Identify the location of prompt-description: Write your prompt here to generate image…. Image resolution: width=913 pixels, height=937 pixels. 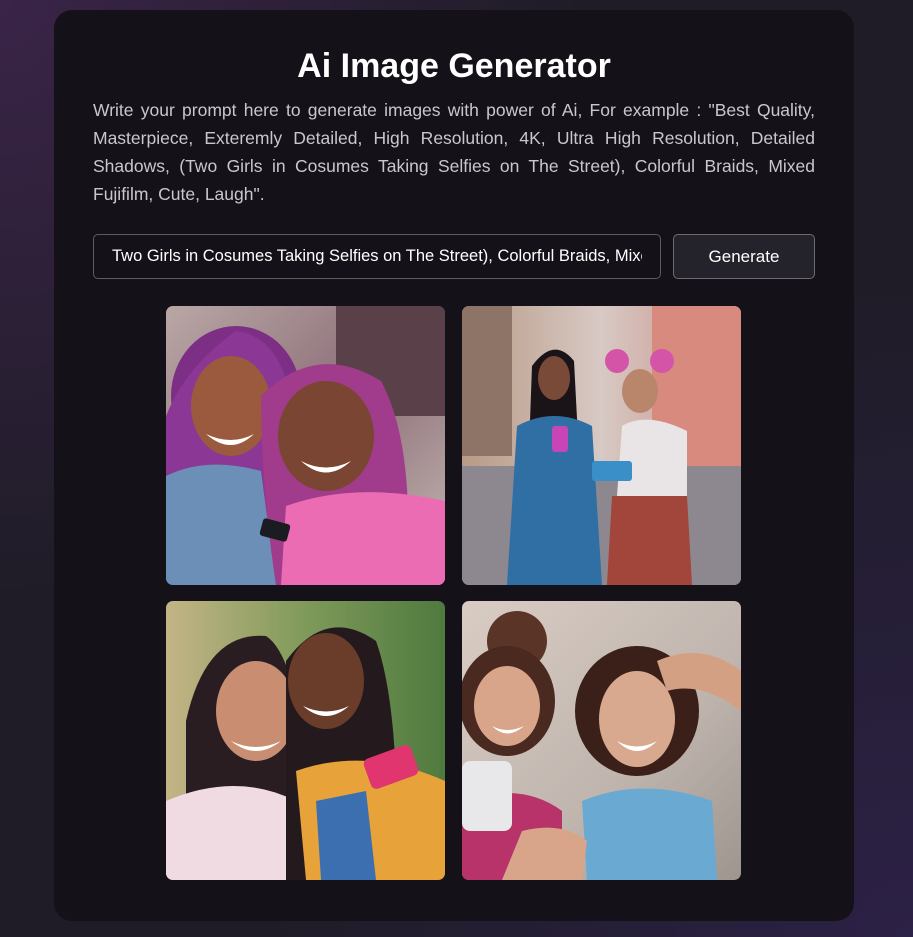
(454, 152).